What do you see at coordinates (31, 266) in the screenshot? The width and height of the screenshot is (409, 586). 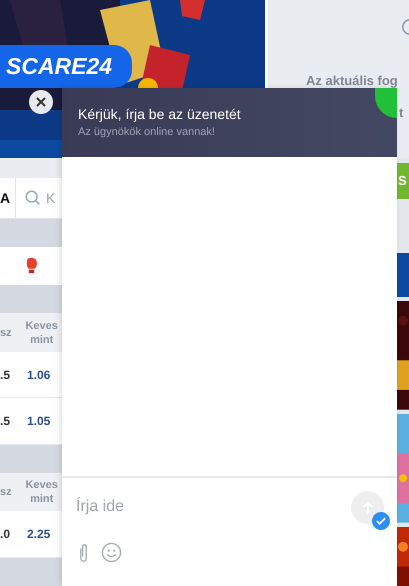 I see `boxing-glove-icon` at bounding box center [31, 266].